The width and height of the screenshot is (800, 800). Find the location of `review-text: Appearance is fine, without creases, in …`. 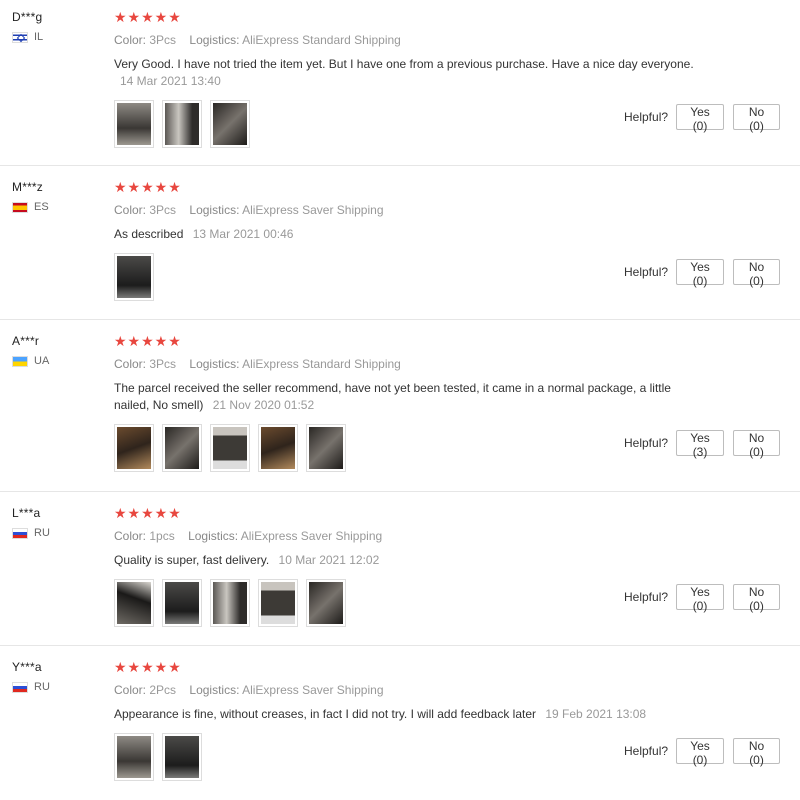

review-text: Appearance is fine, without creases, in … is located at coordinates (325, 714).